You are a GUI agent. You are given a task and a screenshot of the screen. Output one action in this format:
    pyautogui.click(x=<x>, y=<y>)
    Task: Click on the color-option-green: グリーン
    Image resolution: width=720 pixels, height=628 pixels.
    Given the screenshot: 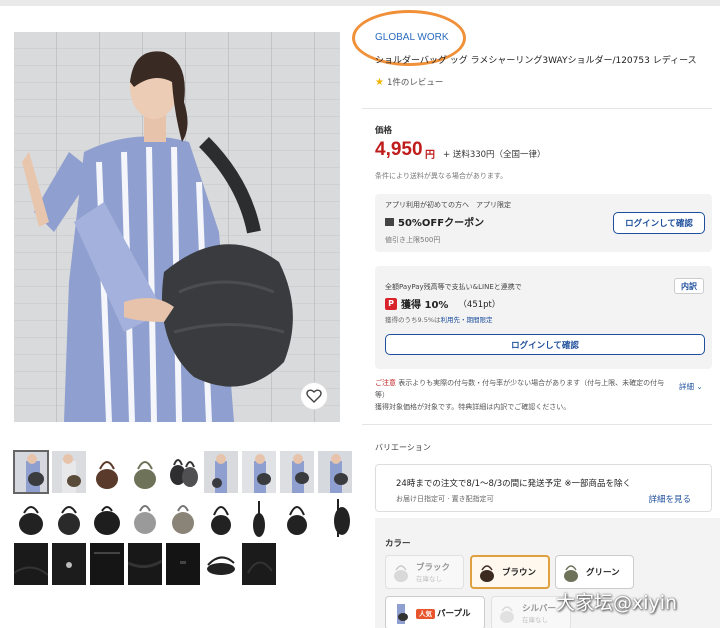 What is the action you would take?
    pyautogui.click(x=594, y=572)
    